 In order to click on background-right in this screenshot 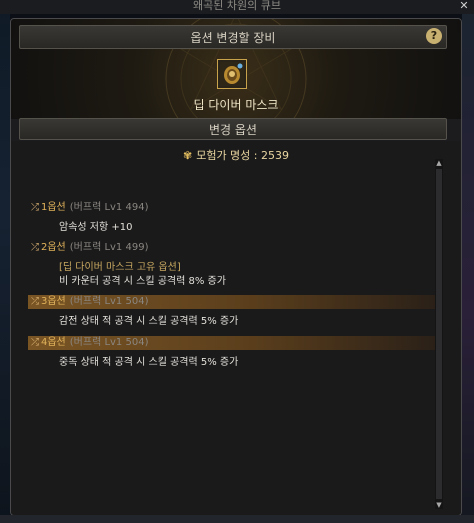, I will do `click(468, 261)`.